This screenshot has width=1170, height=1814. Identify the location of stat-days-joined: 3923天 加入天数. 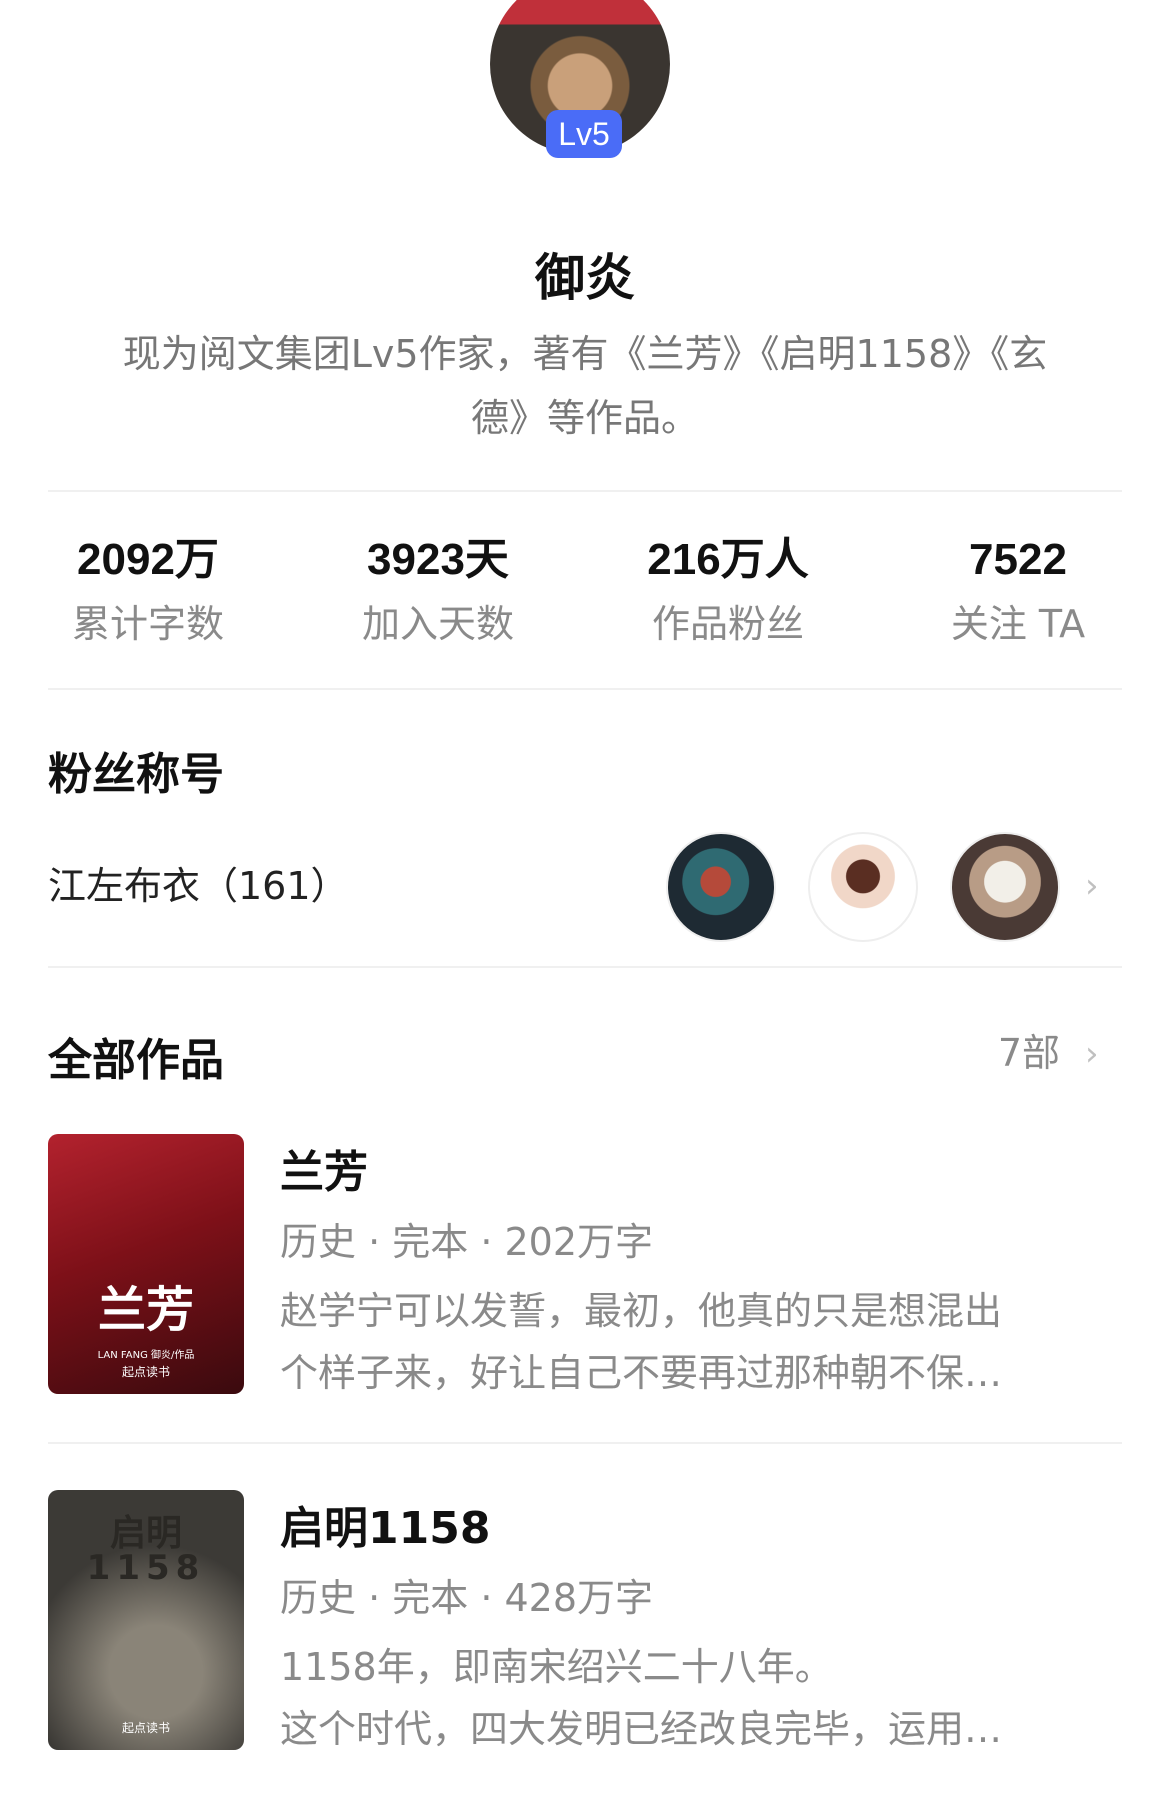
(438, 591).